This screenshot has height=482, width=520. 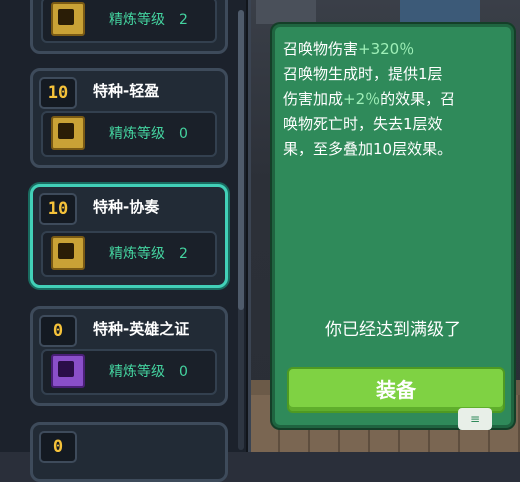 I want to click on talent-card-hero-proof: 0 特种-英雄之证 精炼等级 0, so click(x=129, y=356).